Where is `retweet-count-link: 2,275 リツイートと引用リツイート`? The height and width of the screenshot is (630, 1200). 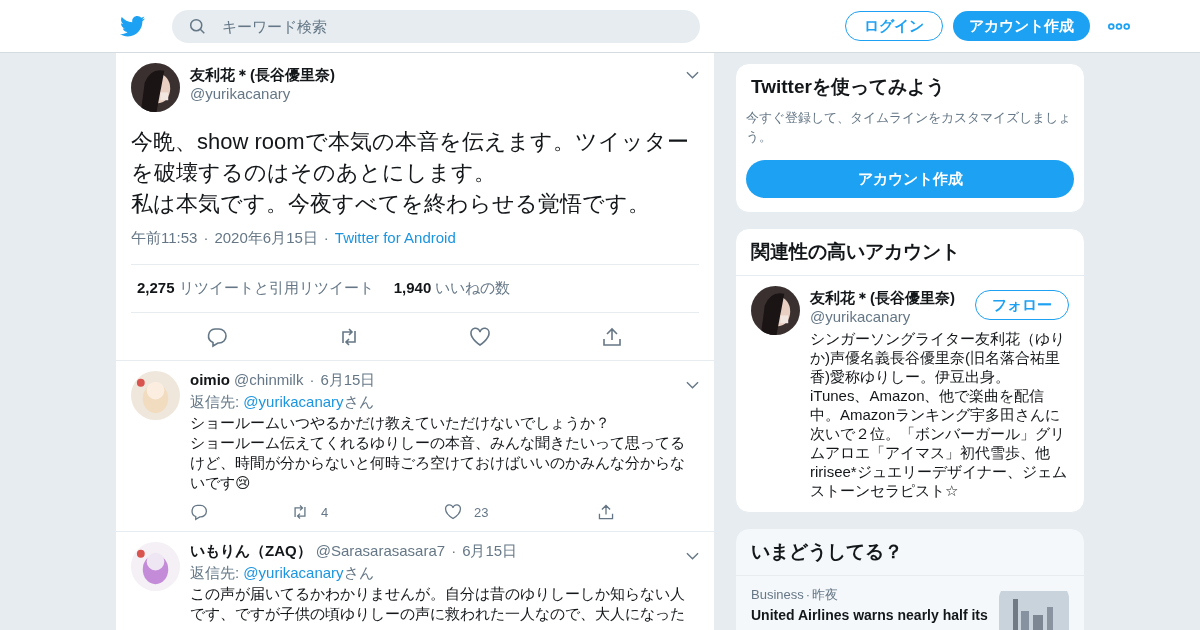 retweet-count-link: 2,275 リツイートと引用リツイート is located at coordinates (255, 288).